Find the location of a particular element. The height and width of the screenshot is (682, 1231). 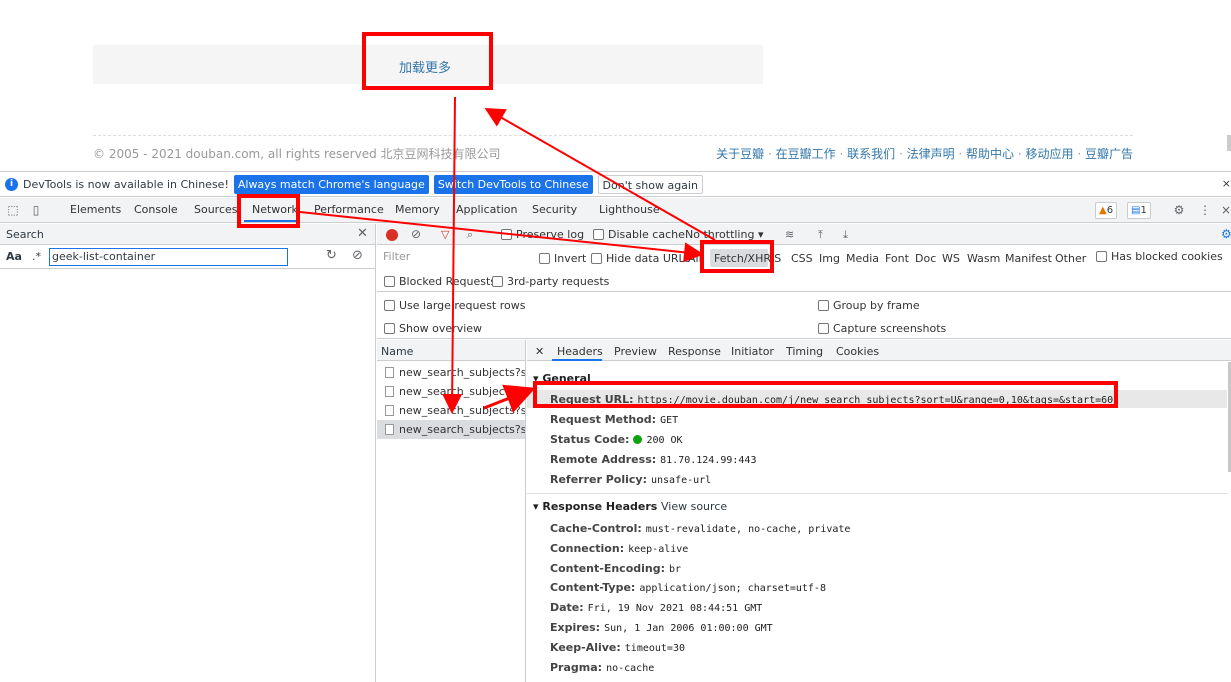

hide-data-urls-checkbox: Hide data URLs is located at coordinates (640, 258).